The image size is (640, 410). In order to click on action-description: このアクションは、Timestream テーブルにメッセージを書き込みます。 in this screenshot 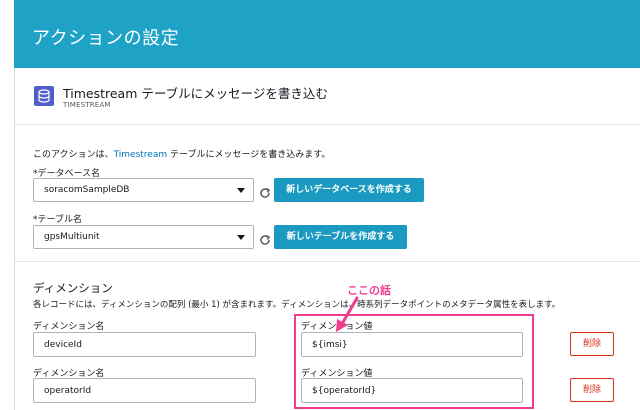, I will do `click(181, 153)`.